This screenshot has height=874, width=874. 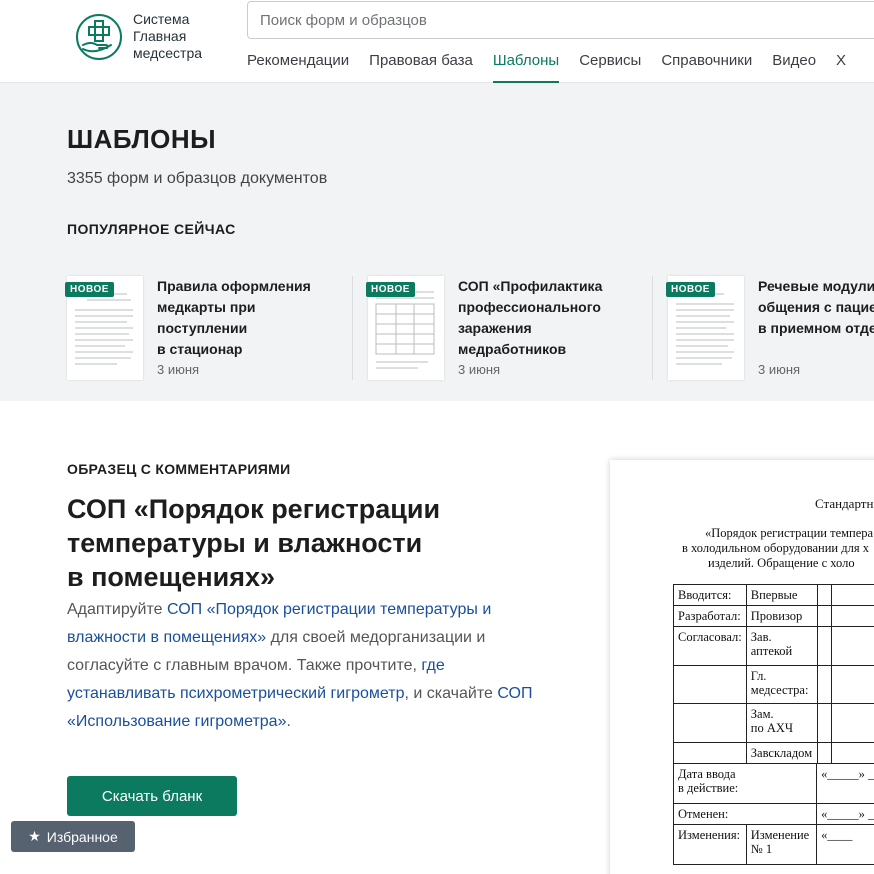 I want to click on search-input, so click(x=561, y=20).